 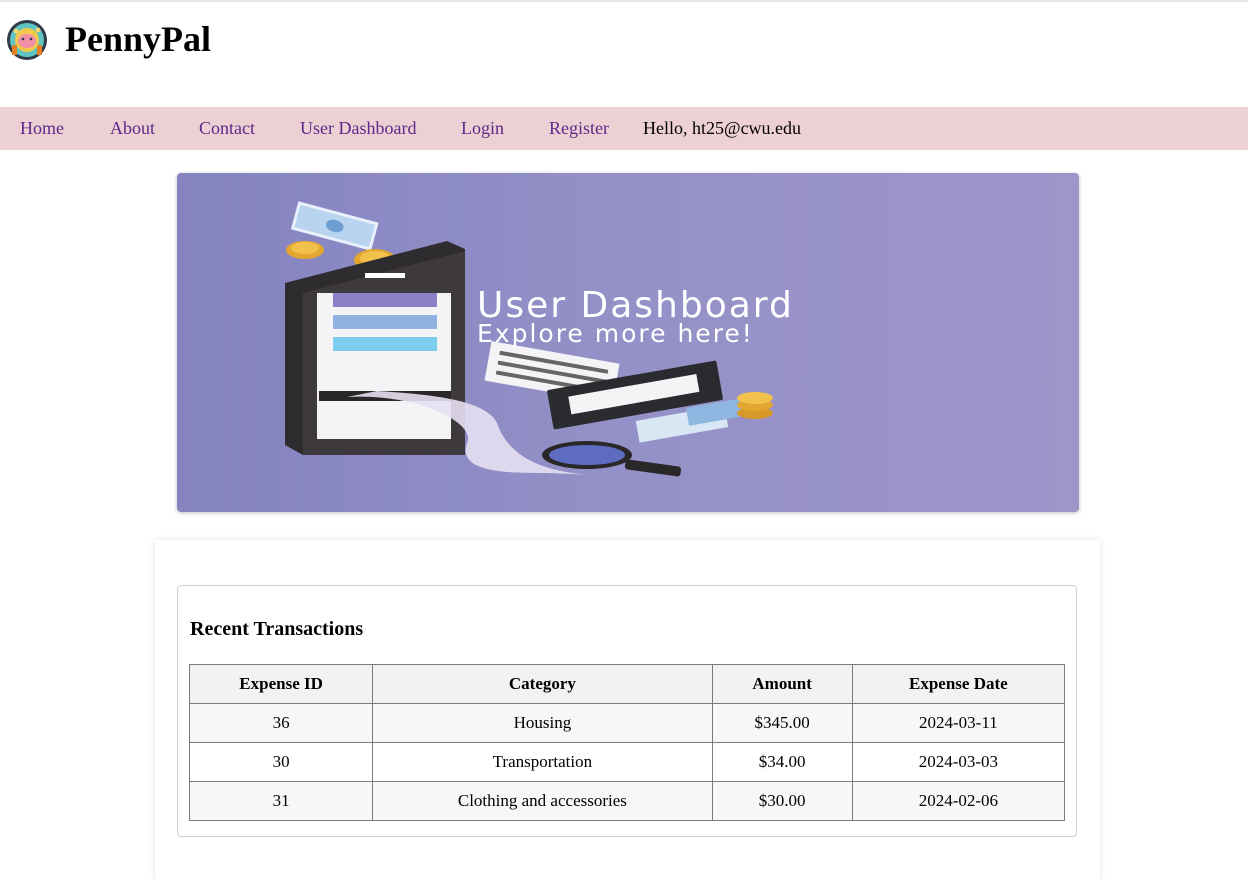 I want to click on cell-category: Transportation, so click(x=542, y=762).